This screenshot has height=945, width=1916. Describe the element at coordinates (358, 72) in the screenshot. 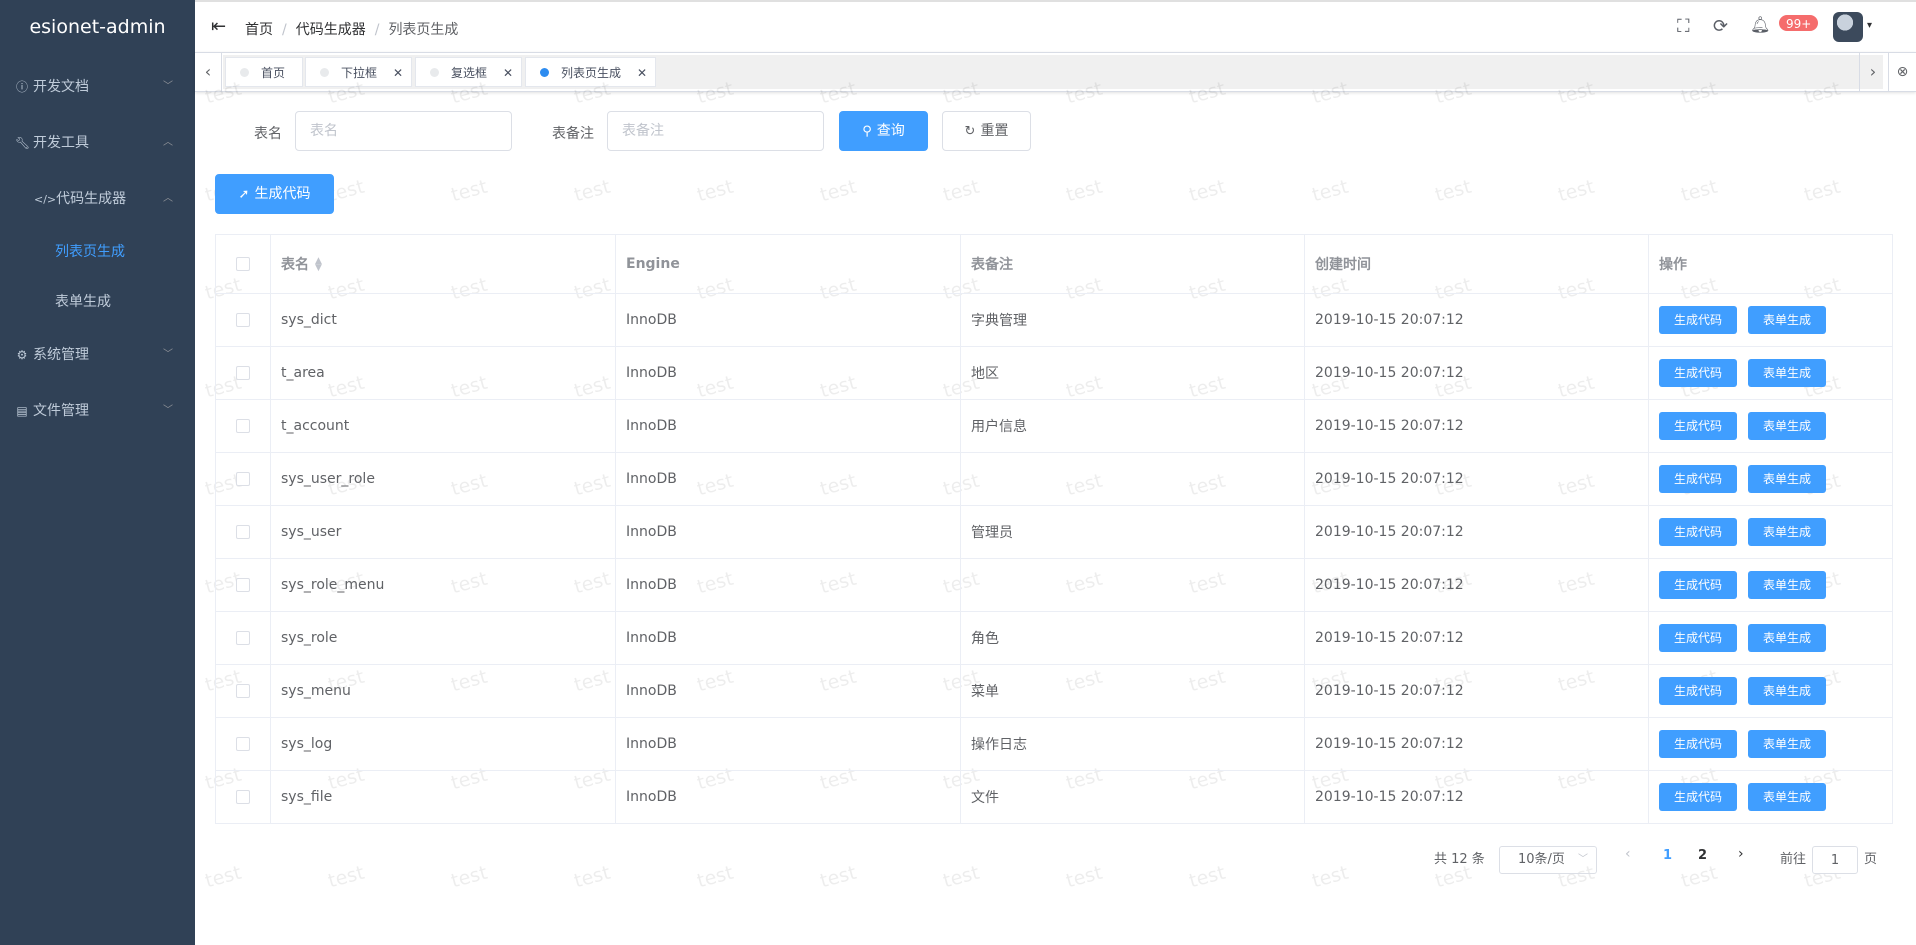

I see `tag-dropdown: 下拉框 ✕` at that location.